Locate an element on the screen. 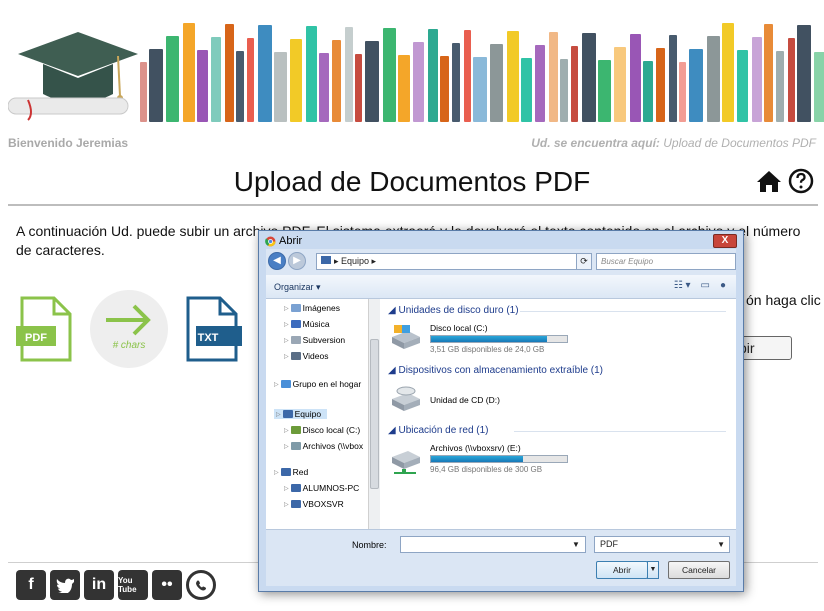 This screenshot has height=611, width=824. dialog-titlebar: Abrir is located at coordinates (283, 241).